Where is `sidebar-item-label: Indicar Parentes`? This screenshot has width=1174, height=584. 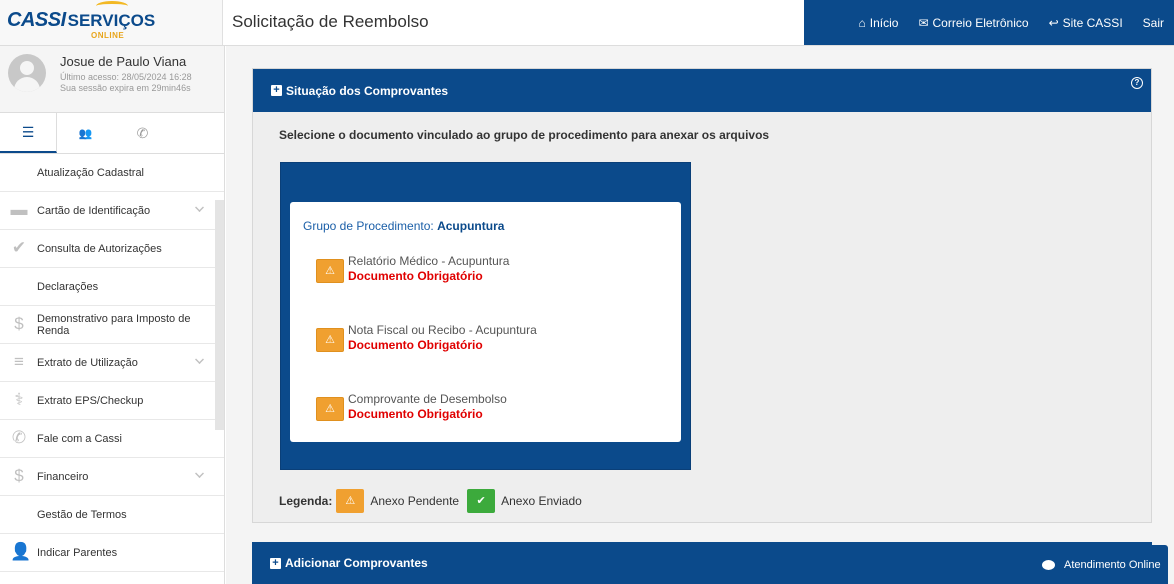 sidebar-item-label: Indicar Parentes is located at coordinates (77, 552).